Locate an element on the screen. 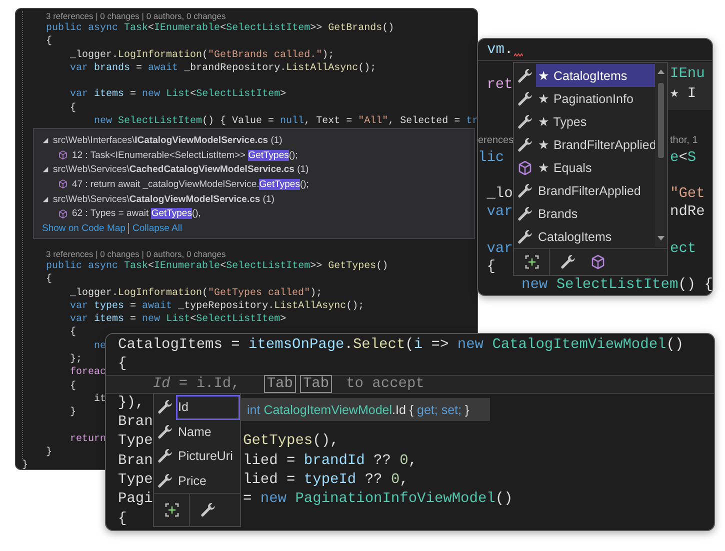 This screenshot has height=551, width=725. code-fragment: thor, 1 is located at coordinates (683, 141).